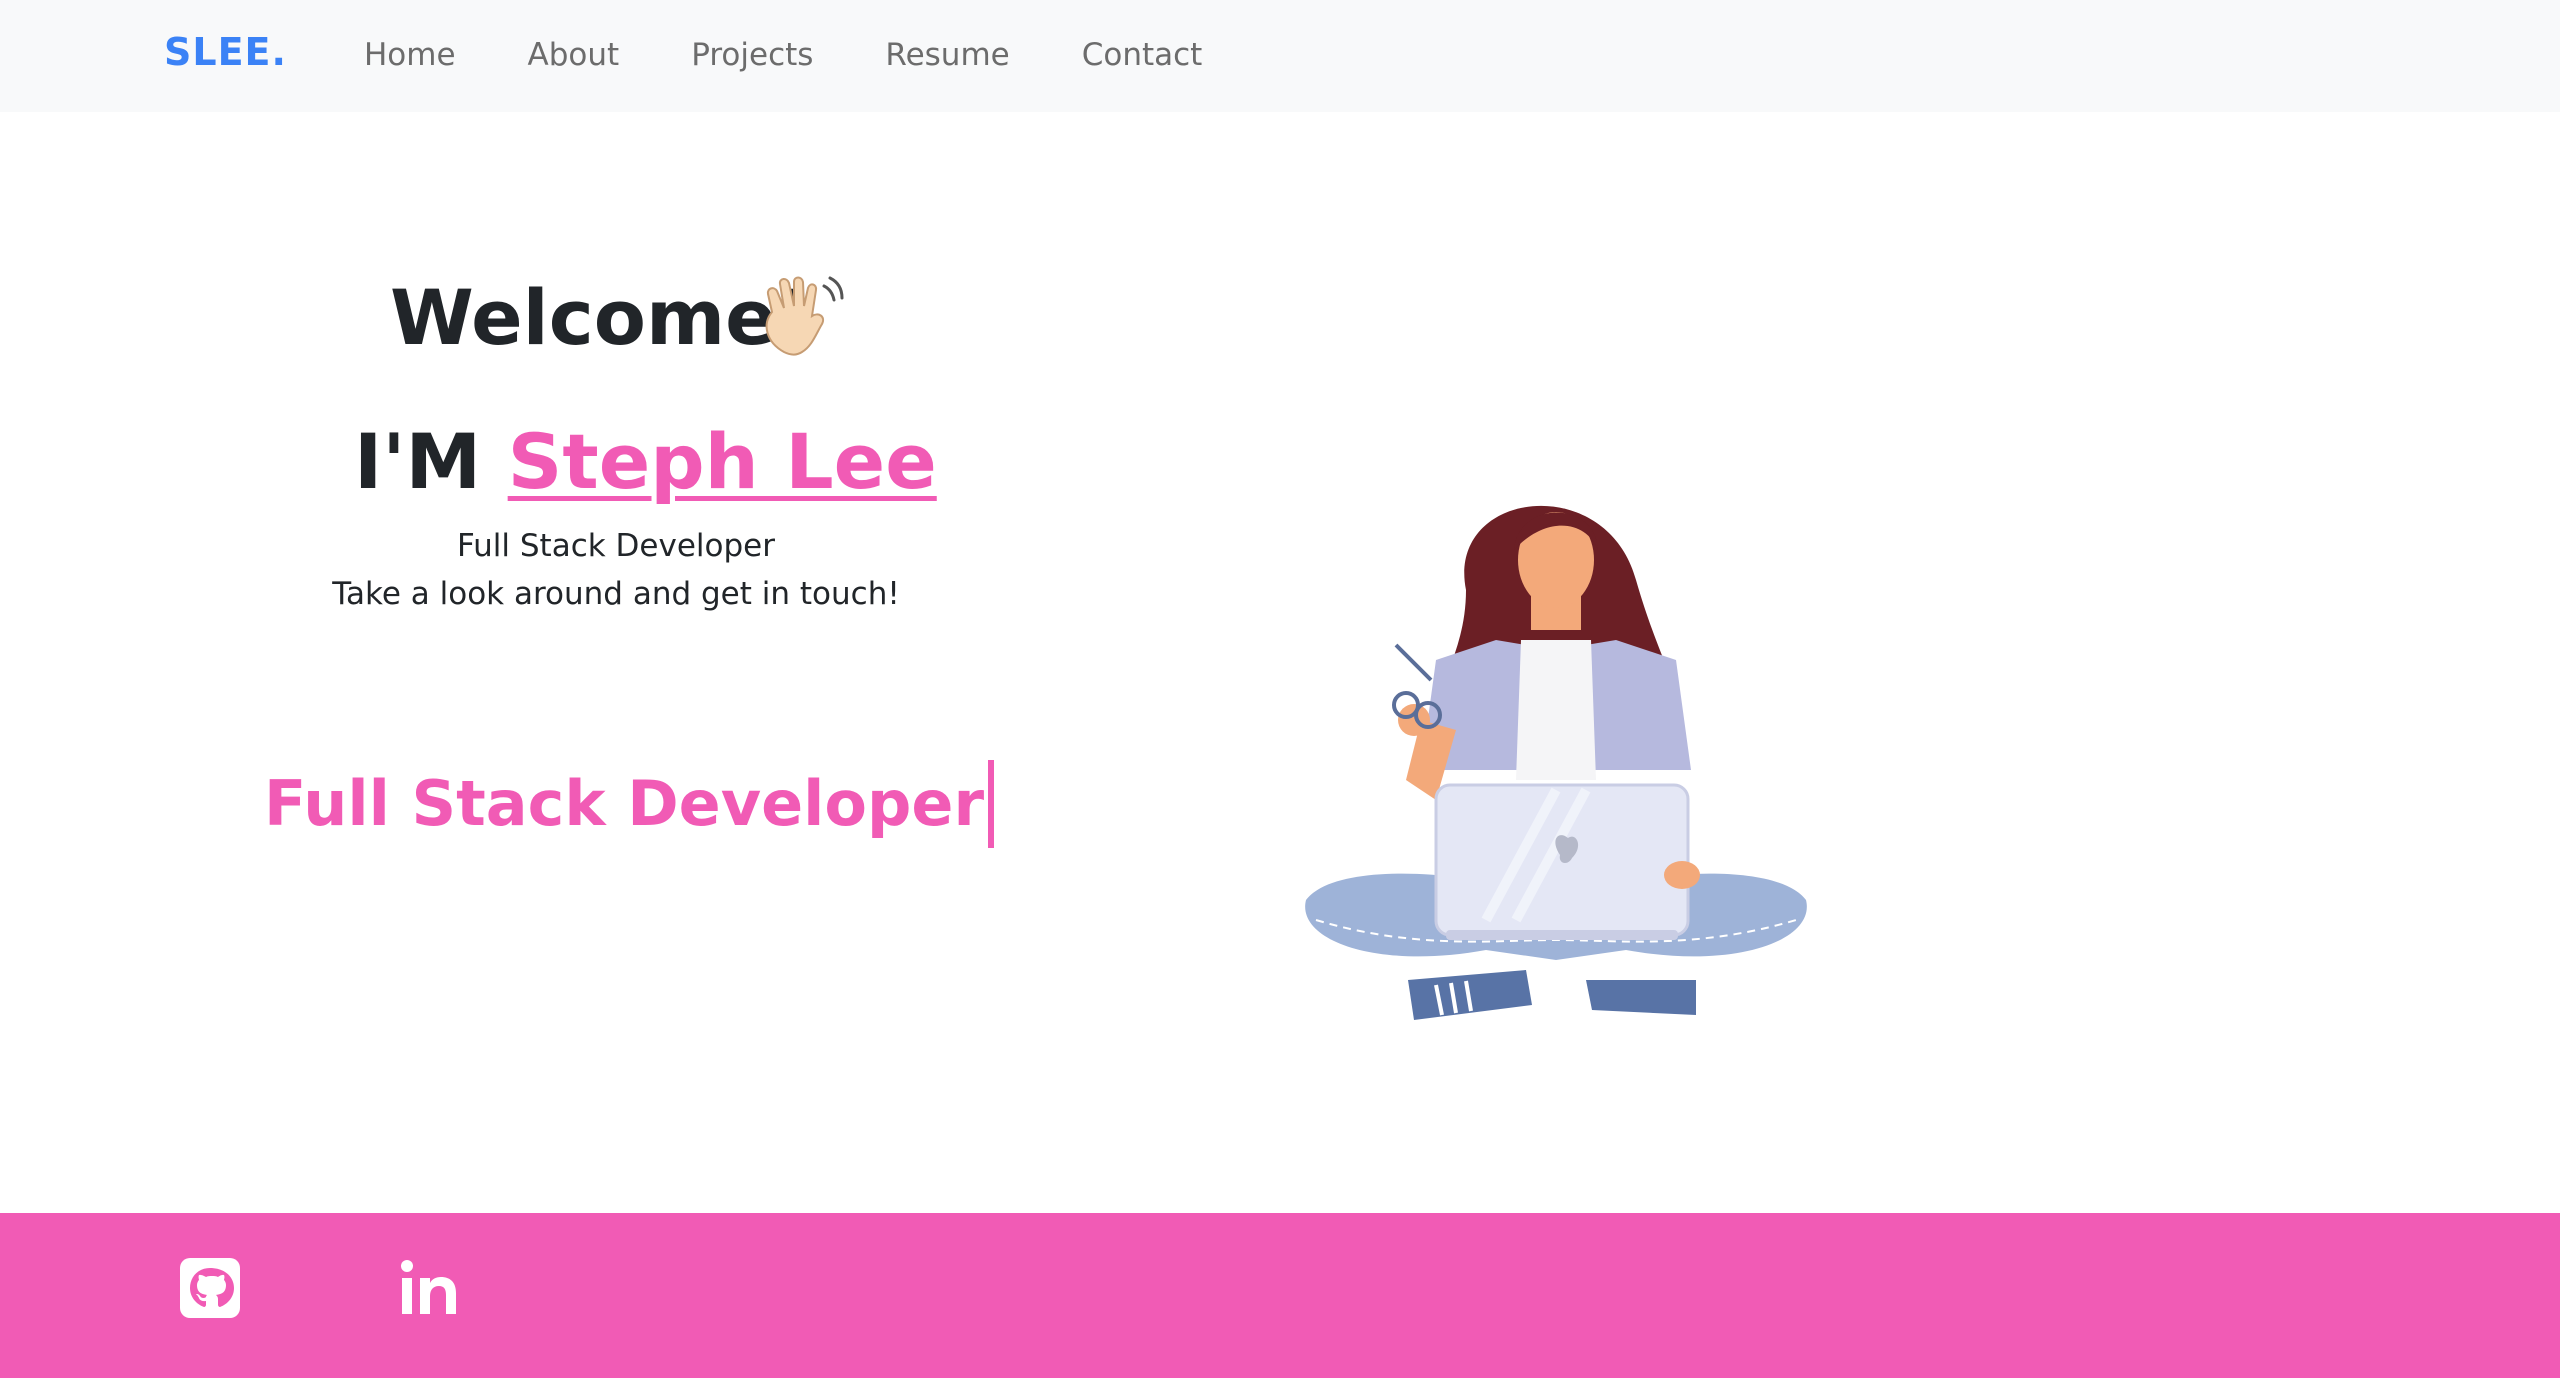 The image size is (2560, 1378). I want to click on name-text: Steph Lee, so click(722, 461).